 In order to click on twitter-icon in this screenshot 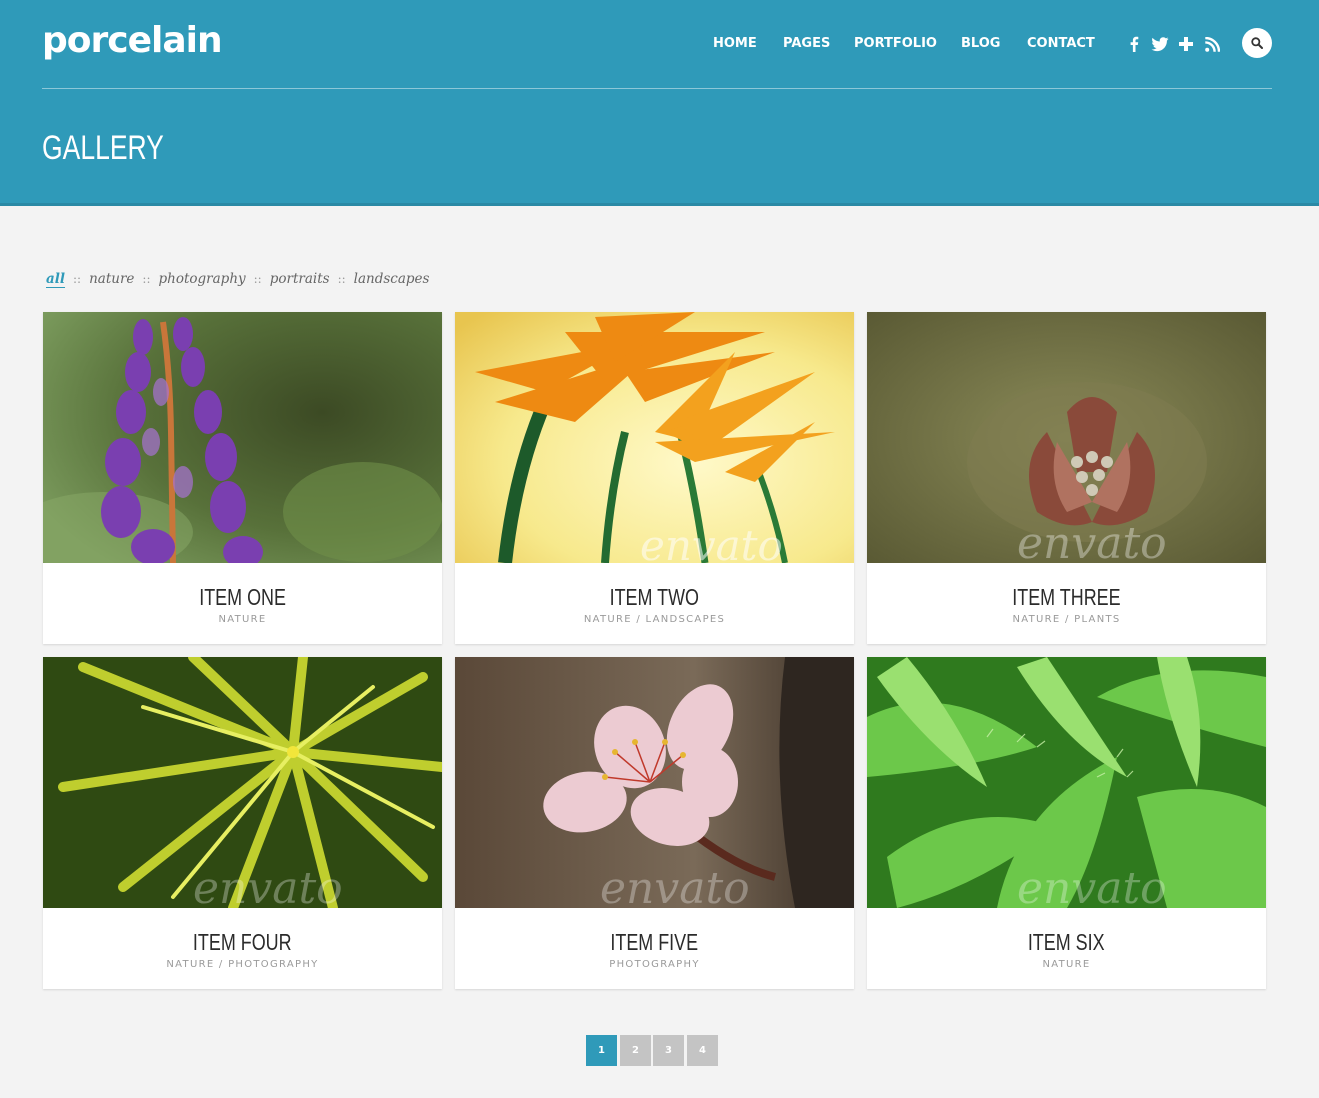, I will do `click(1160, 44)`.